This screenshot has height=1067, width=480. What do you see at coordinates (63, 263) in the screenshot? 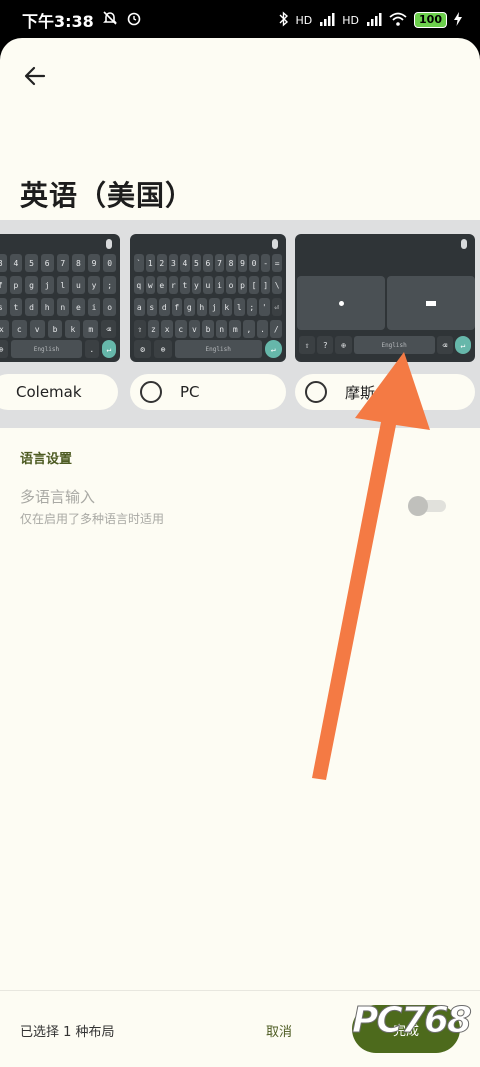
I see `key: 7` at bounding box center [63, 263].